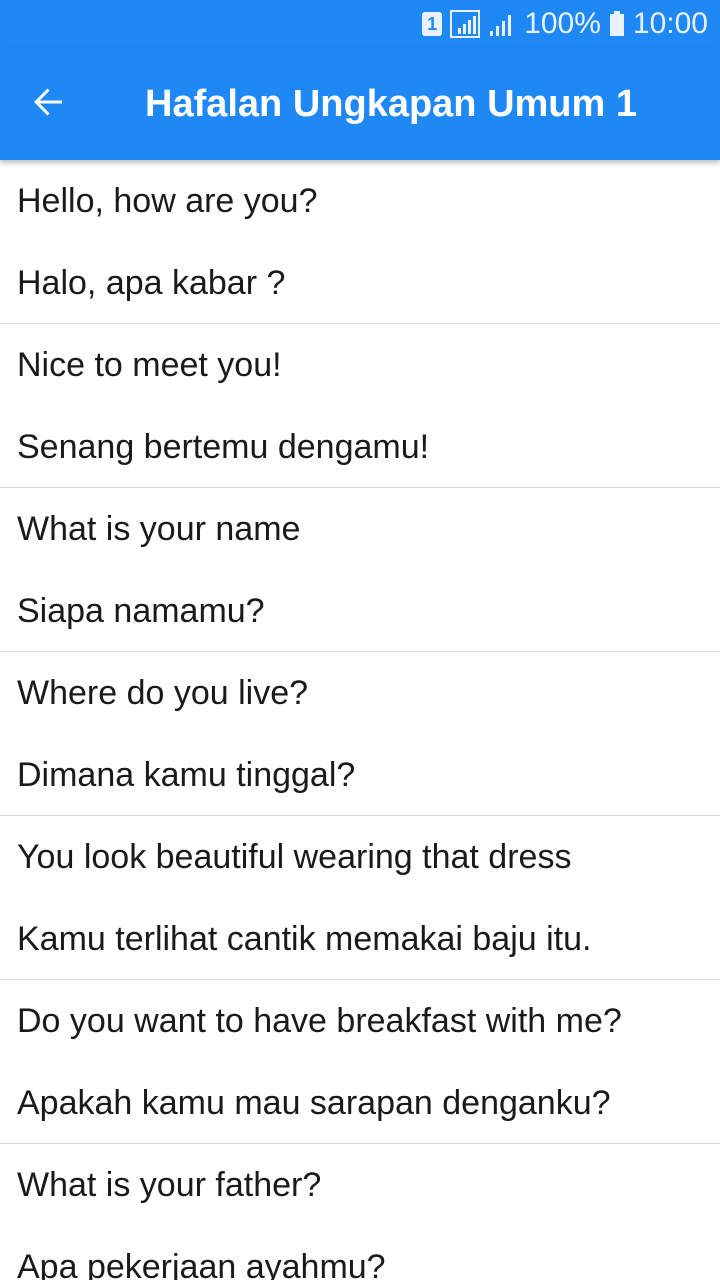 Image resolution: width=720 pixels, height=1280 pixels. I want to click on battery-icon, so click(617, 24).